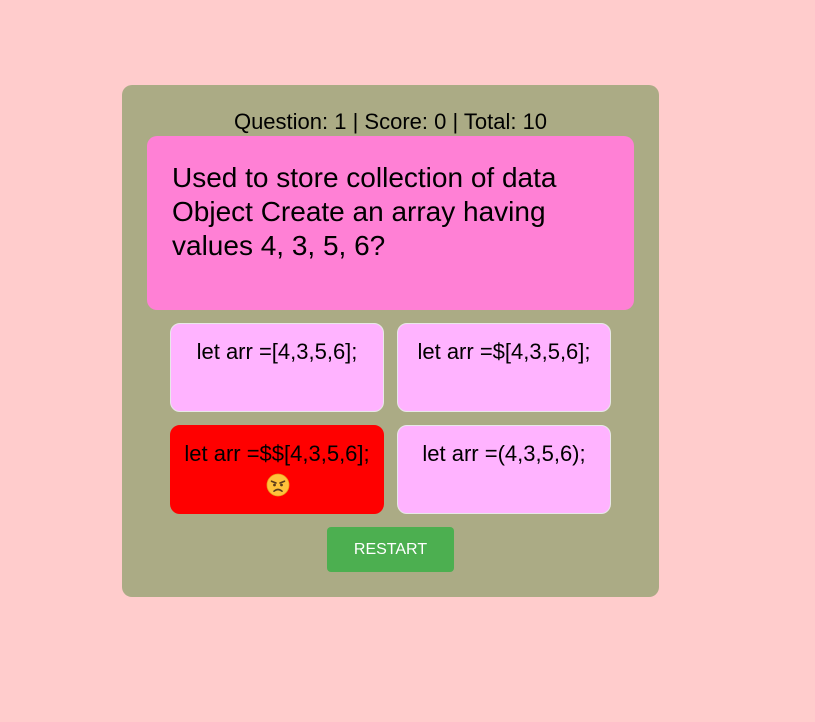  I want to click on answer-option-1-label: let arr =[4,3,5,6];, so click(277, 351).